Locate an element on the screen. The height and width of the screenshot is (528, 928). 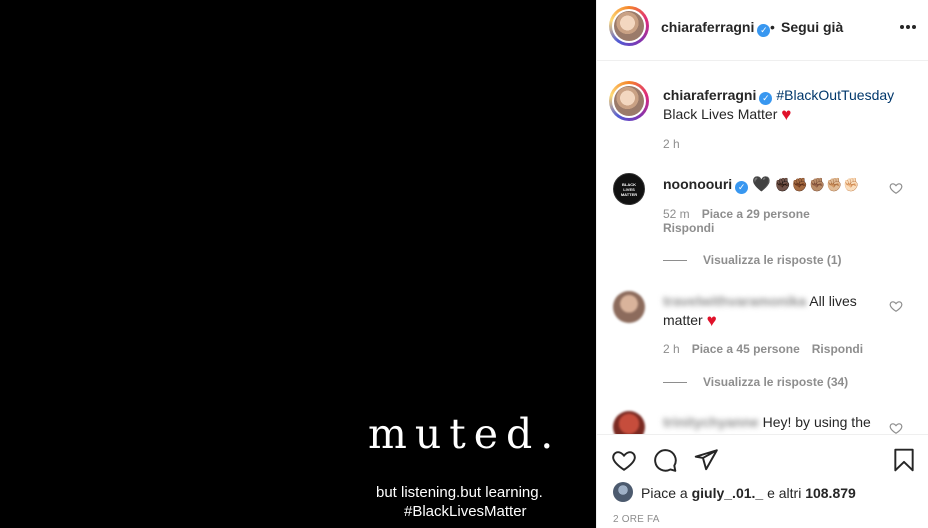
view-replies-button: Visualizza le risposte (1) is located at coordinates (752, 260).